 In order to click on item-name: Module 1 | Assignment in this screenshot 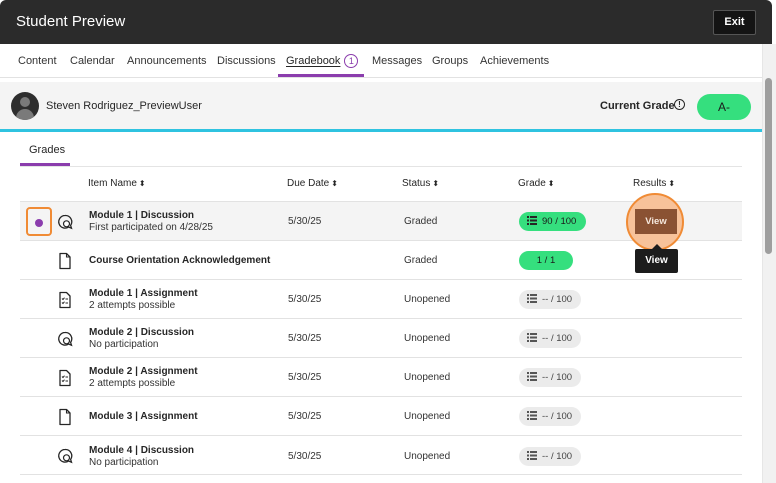, I will do `click(143, 293)`.